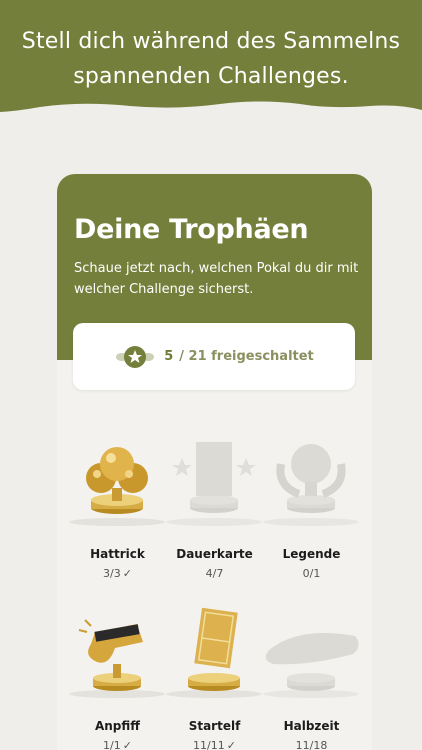 This screenshot has width=422, height=750. Describe the element at coordinates (214, 554) in the screenshot. I see `trophy-name: Dauerkarte` at that location.